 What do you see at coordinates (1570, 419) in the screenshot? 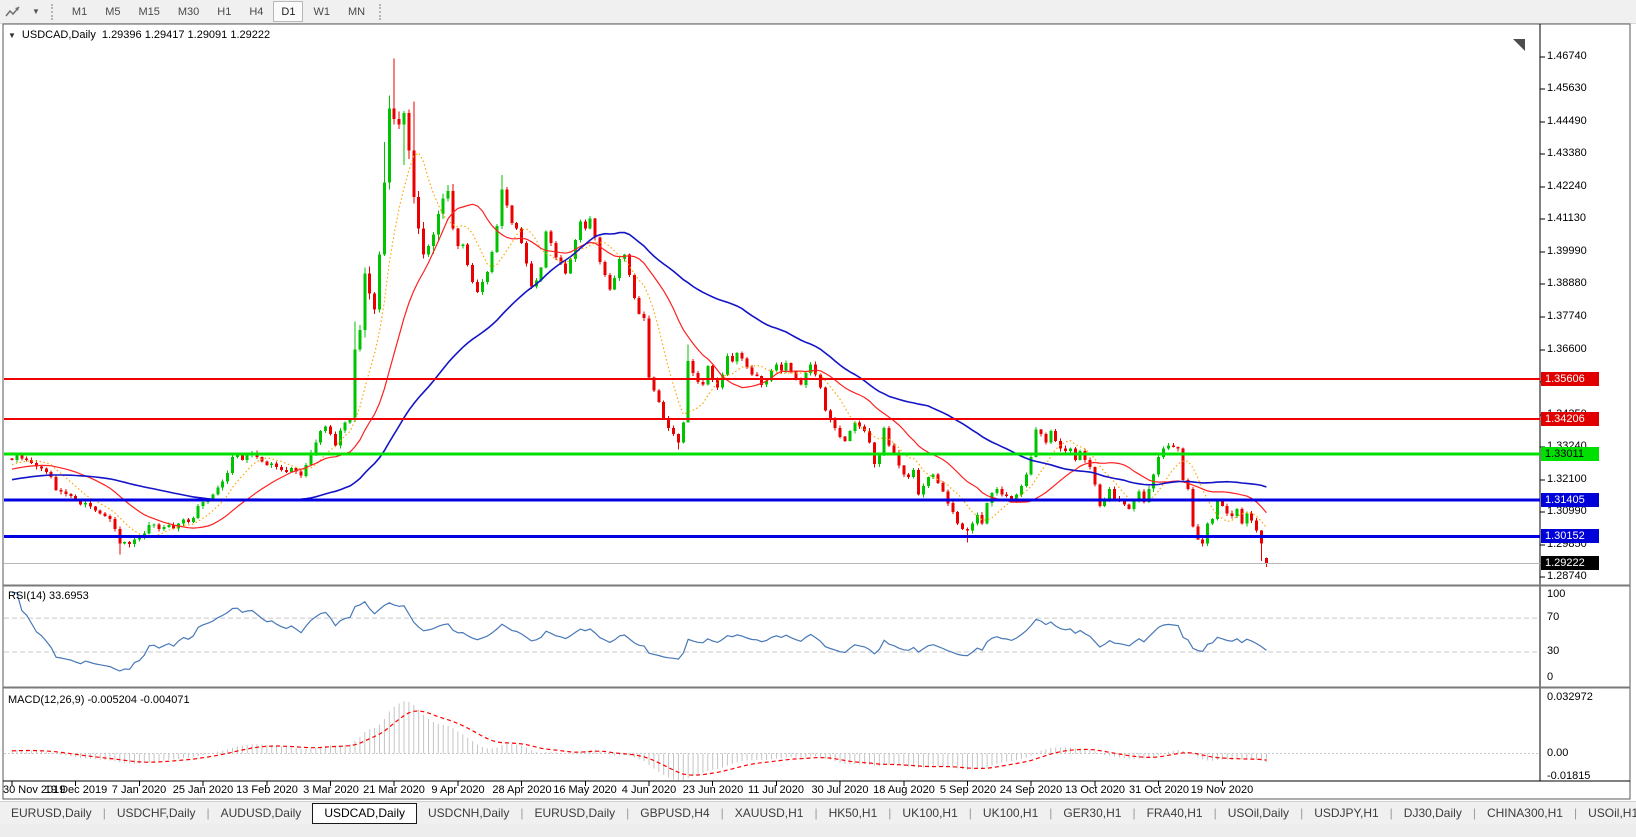
I see `price-badge-1.34206: 1.34206` at bounding box center [1570, 419].